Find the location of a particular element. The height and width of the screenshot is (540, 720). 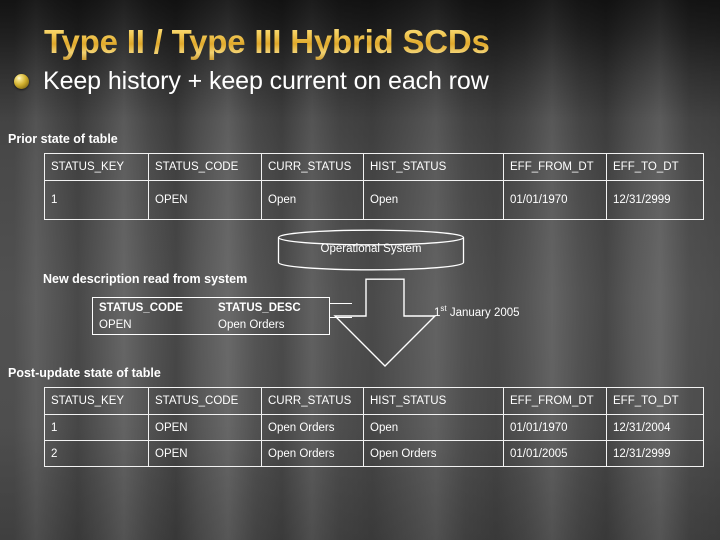

bullet-text: Keep history + keep current on each row is located at coordinates (266, 81).